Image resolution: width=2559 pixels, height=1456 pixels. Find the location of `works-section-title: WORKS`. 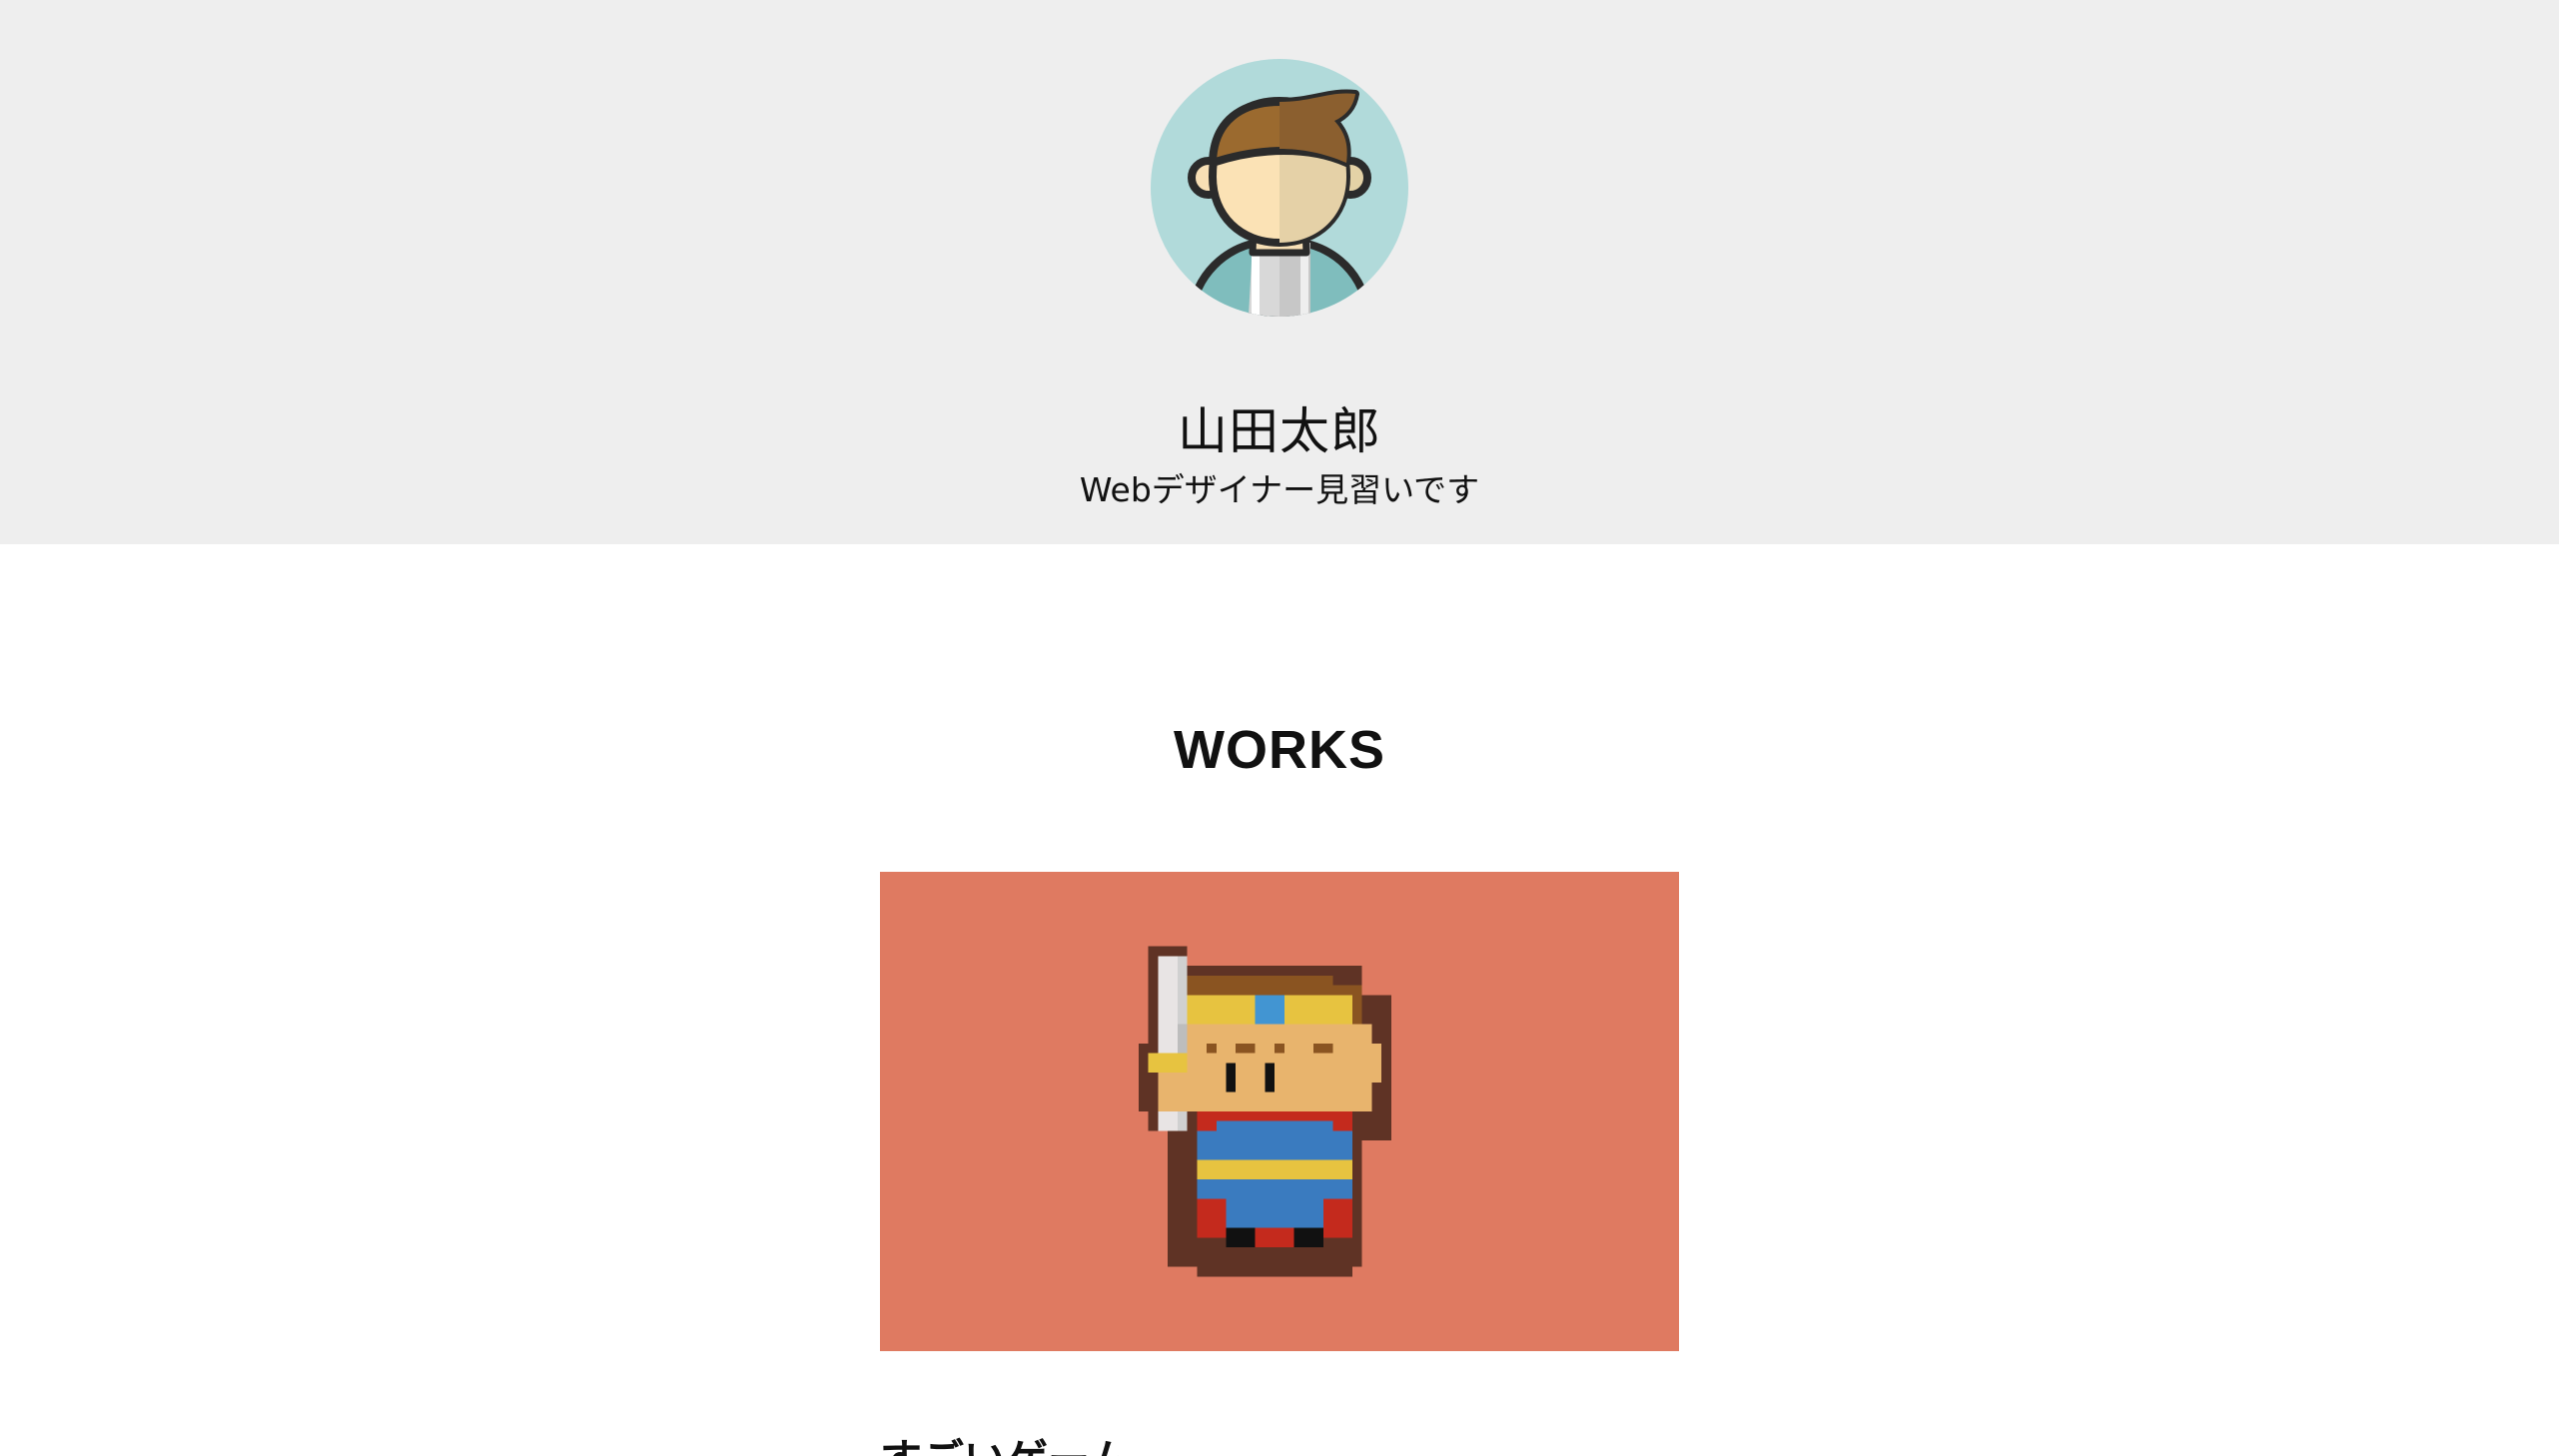

works-section-title: WORKS is located at coordinates (1279, 750).